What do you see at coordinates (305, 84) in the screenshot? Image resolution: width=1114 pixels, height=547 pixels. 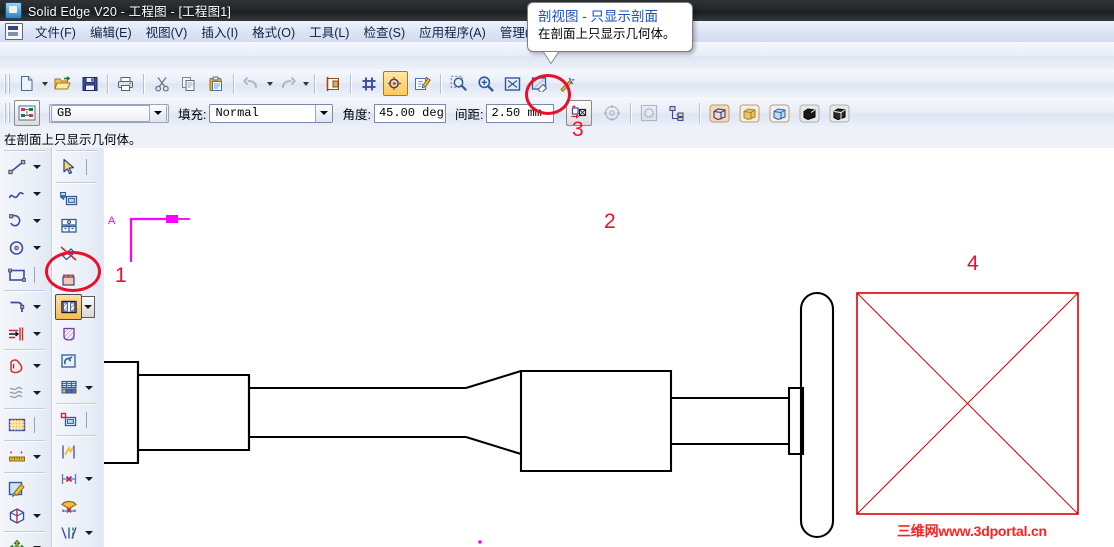 I see `redo-dropdown-caret` at bounding box center [305, 84].